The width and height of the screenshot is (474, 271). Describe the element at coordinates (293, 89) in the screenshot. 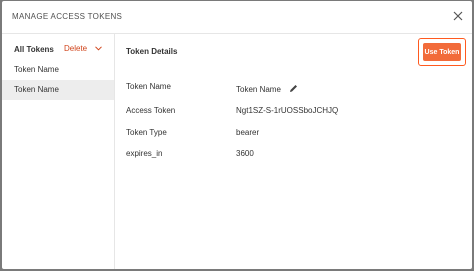

I see `pencil-icon` at that location.